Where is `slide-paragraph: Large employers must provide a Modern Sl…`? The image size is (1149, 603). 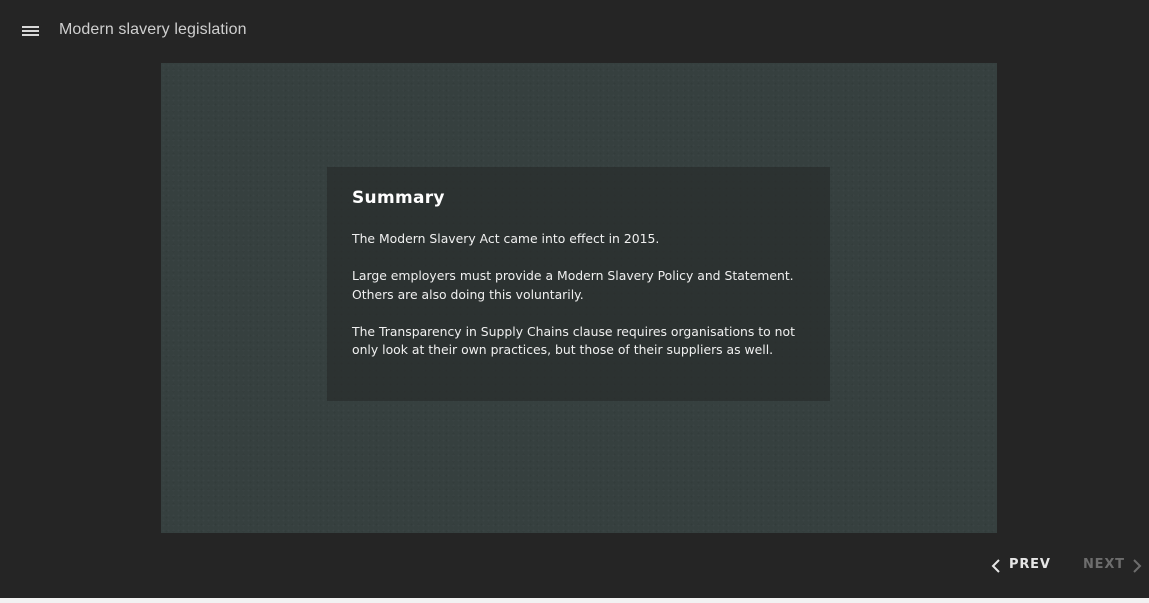 slide-paragraph: Large employers must provide a Modern Sl… is located at coordinates (573, 285).